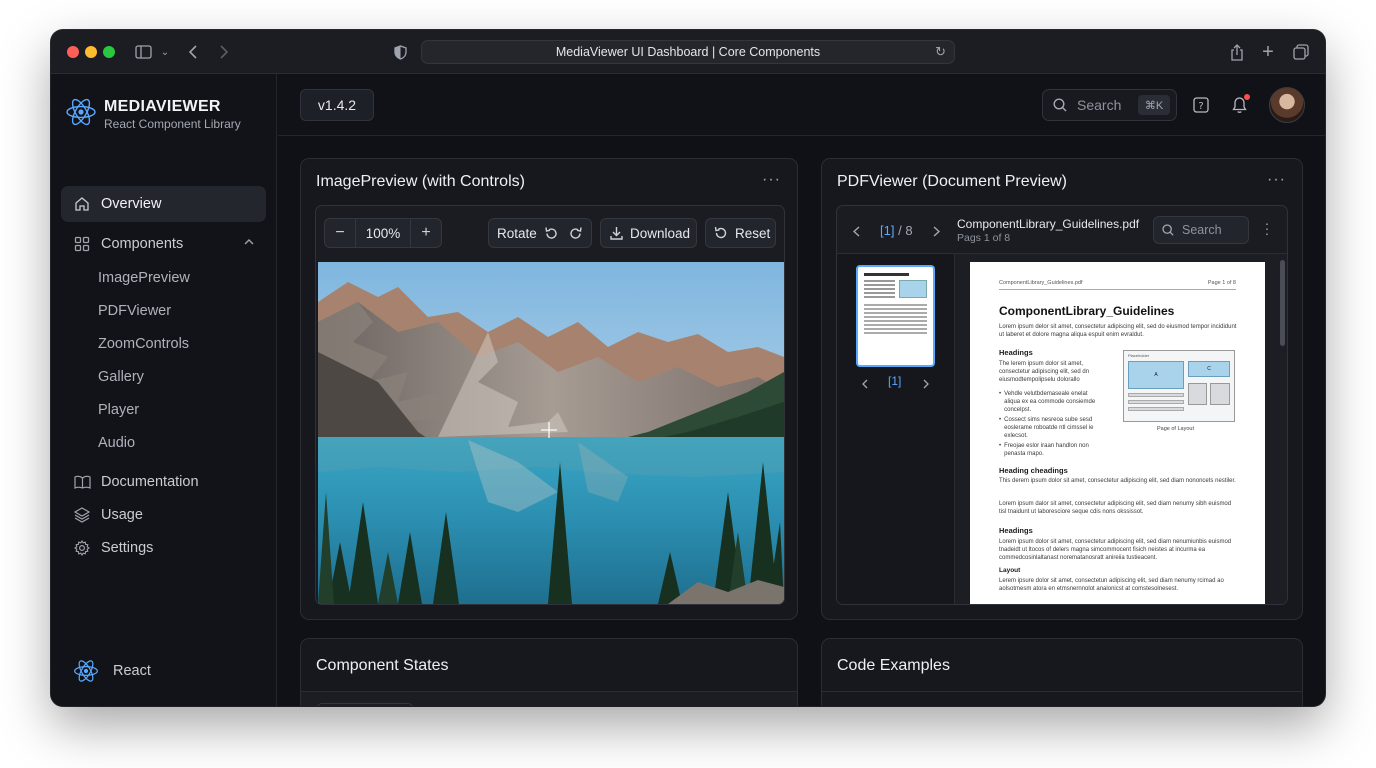  Describe the element at coordinates (1010, 570) in the screenshot. I see `pdf-subheading: Layout` at that location.